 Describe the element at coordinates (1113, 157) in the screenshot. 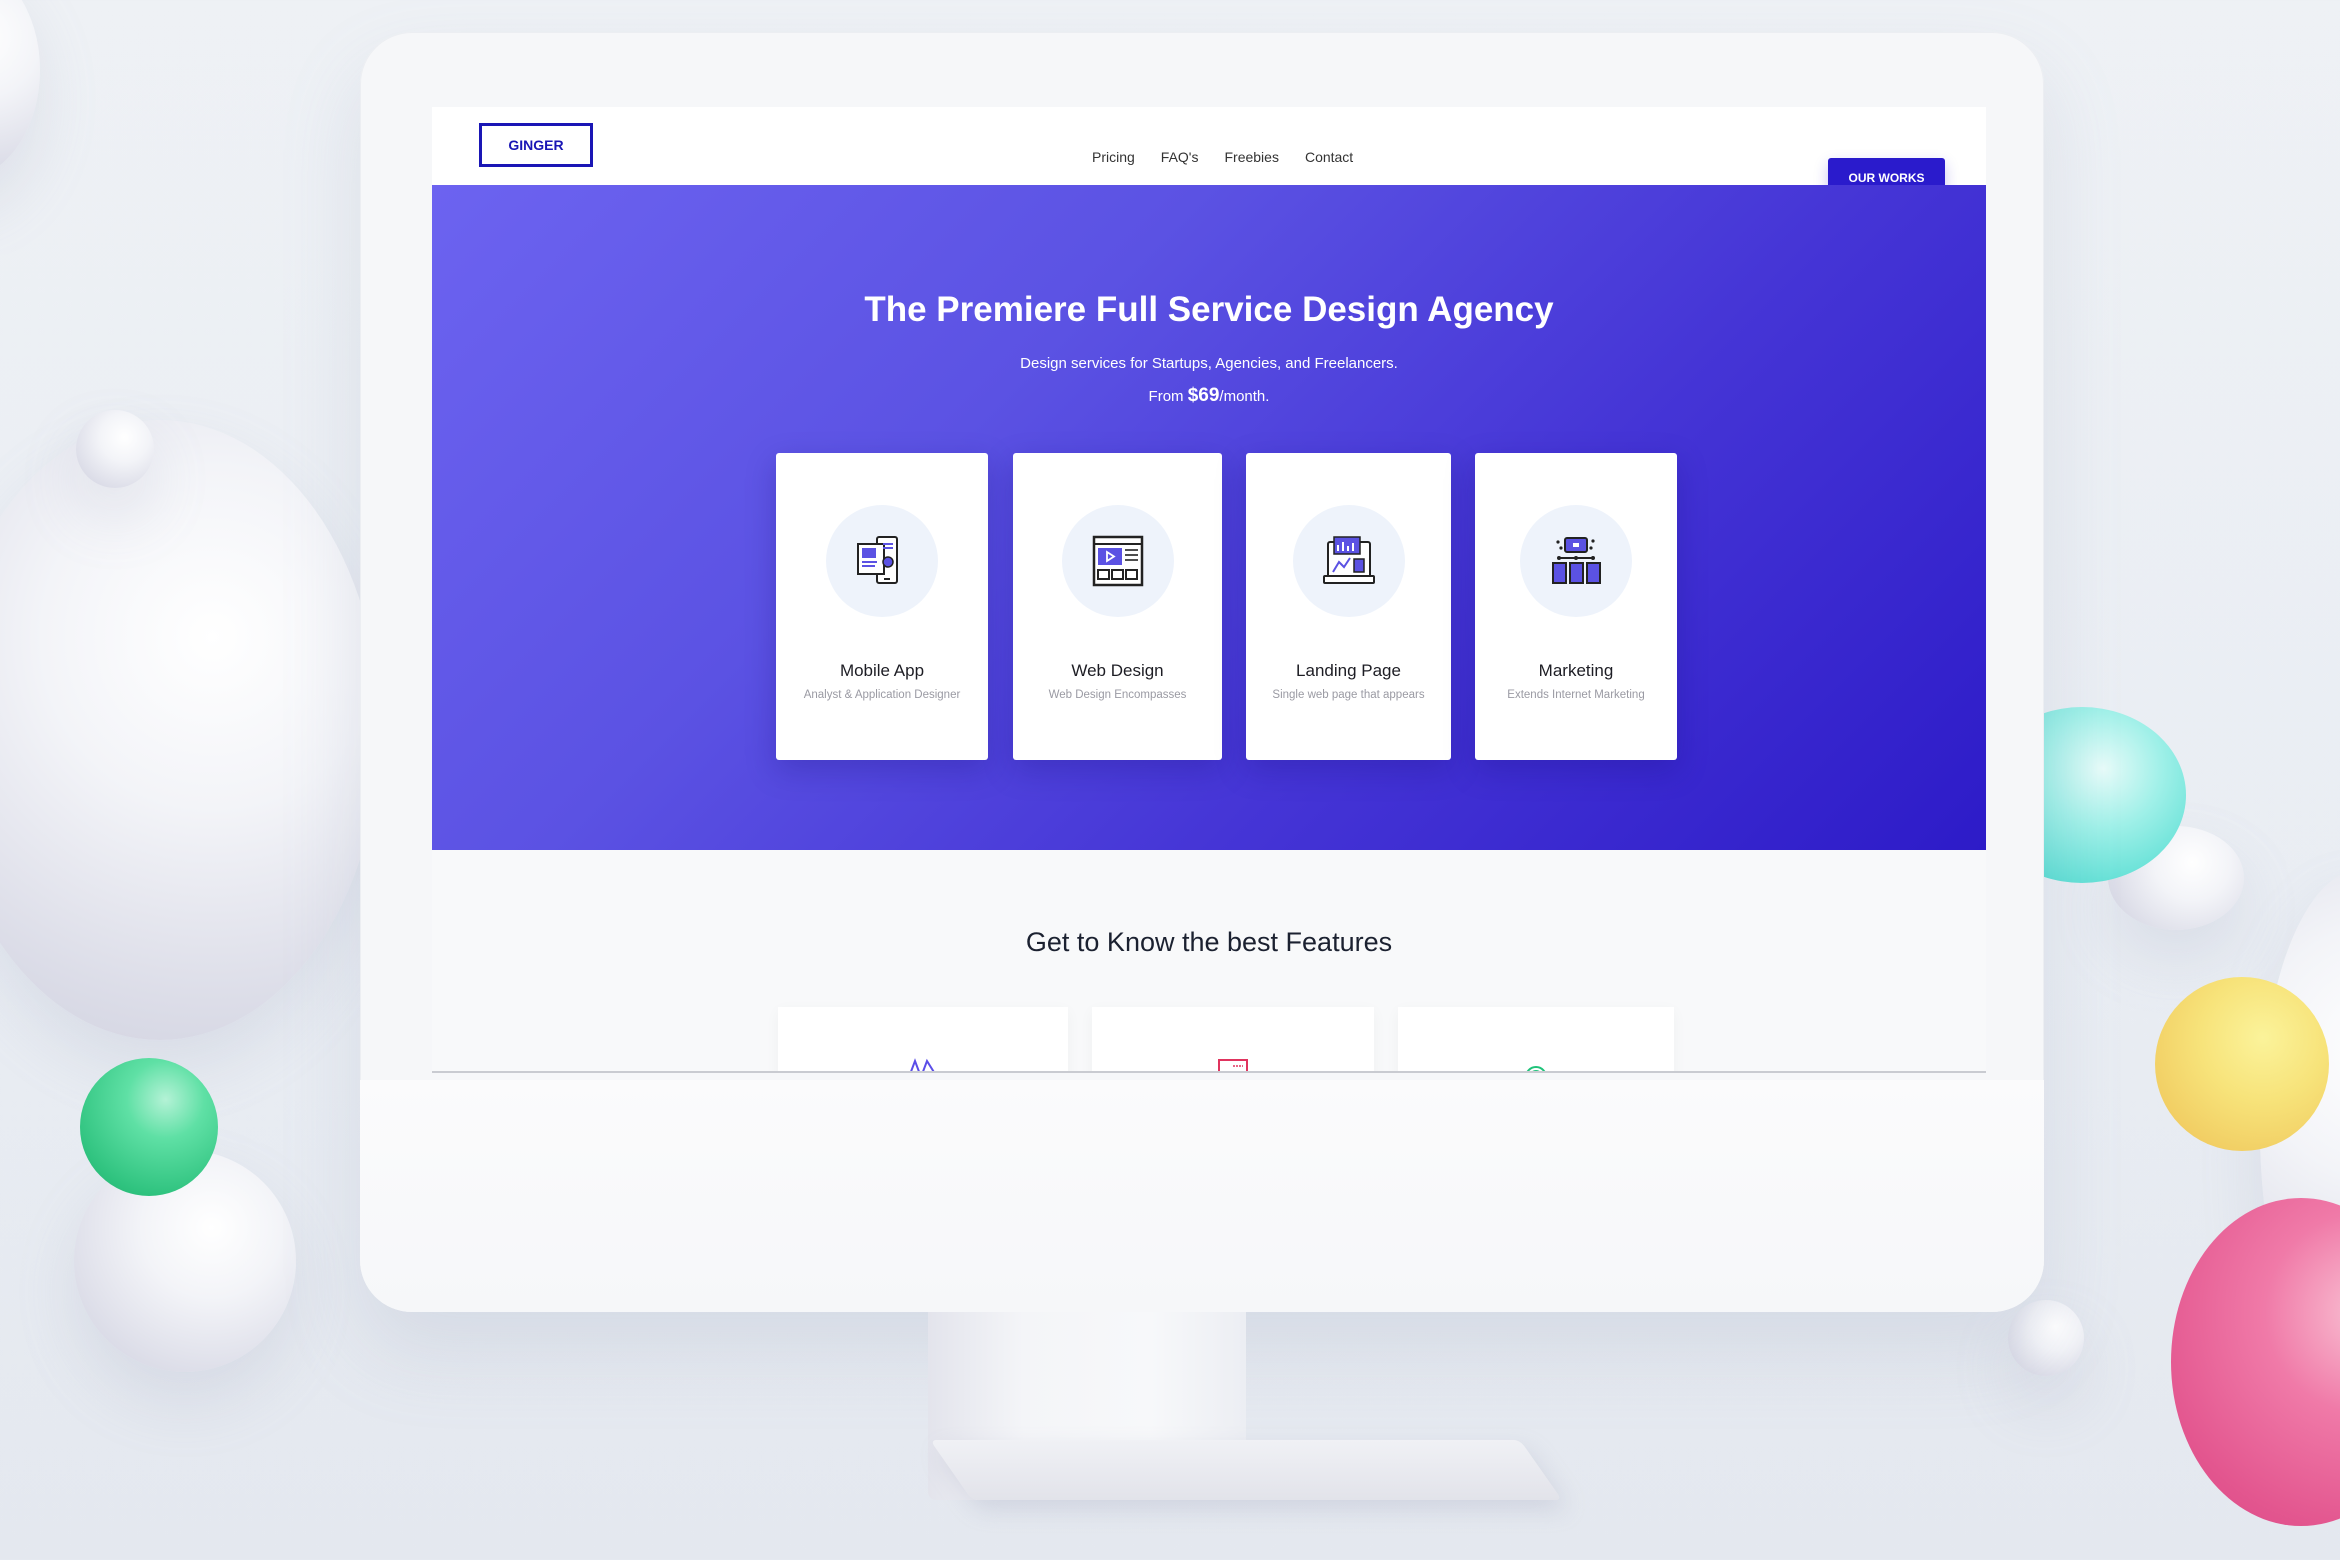

I see `nav-item-pricing: Pricing` at that location.